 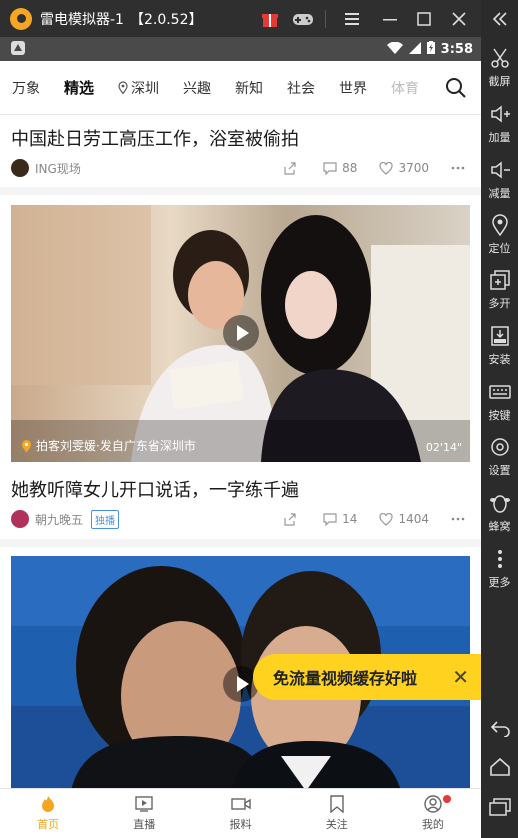 What do you see at coordinates (144, 804) in the screenshot?
I see `live-tv-icon` at bounding box center [144, 804].